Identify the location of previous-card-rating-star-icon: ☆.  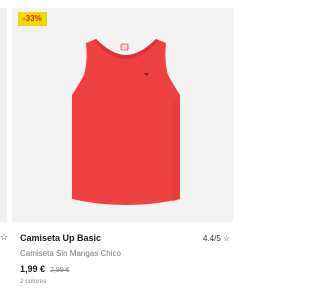
(4, 237).